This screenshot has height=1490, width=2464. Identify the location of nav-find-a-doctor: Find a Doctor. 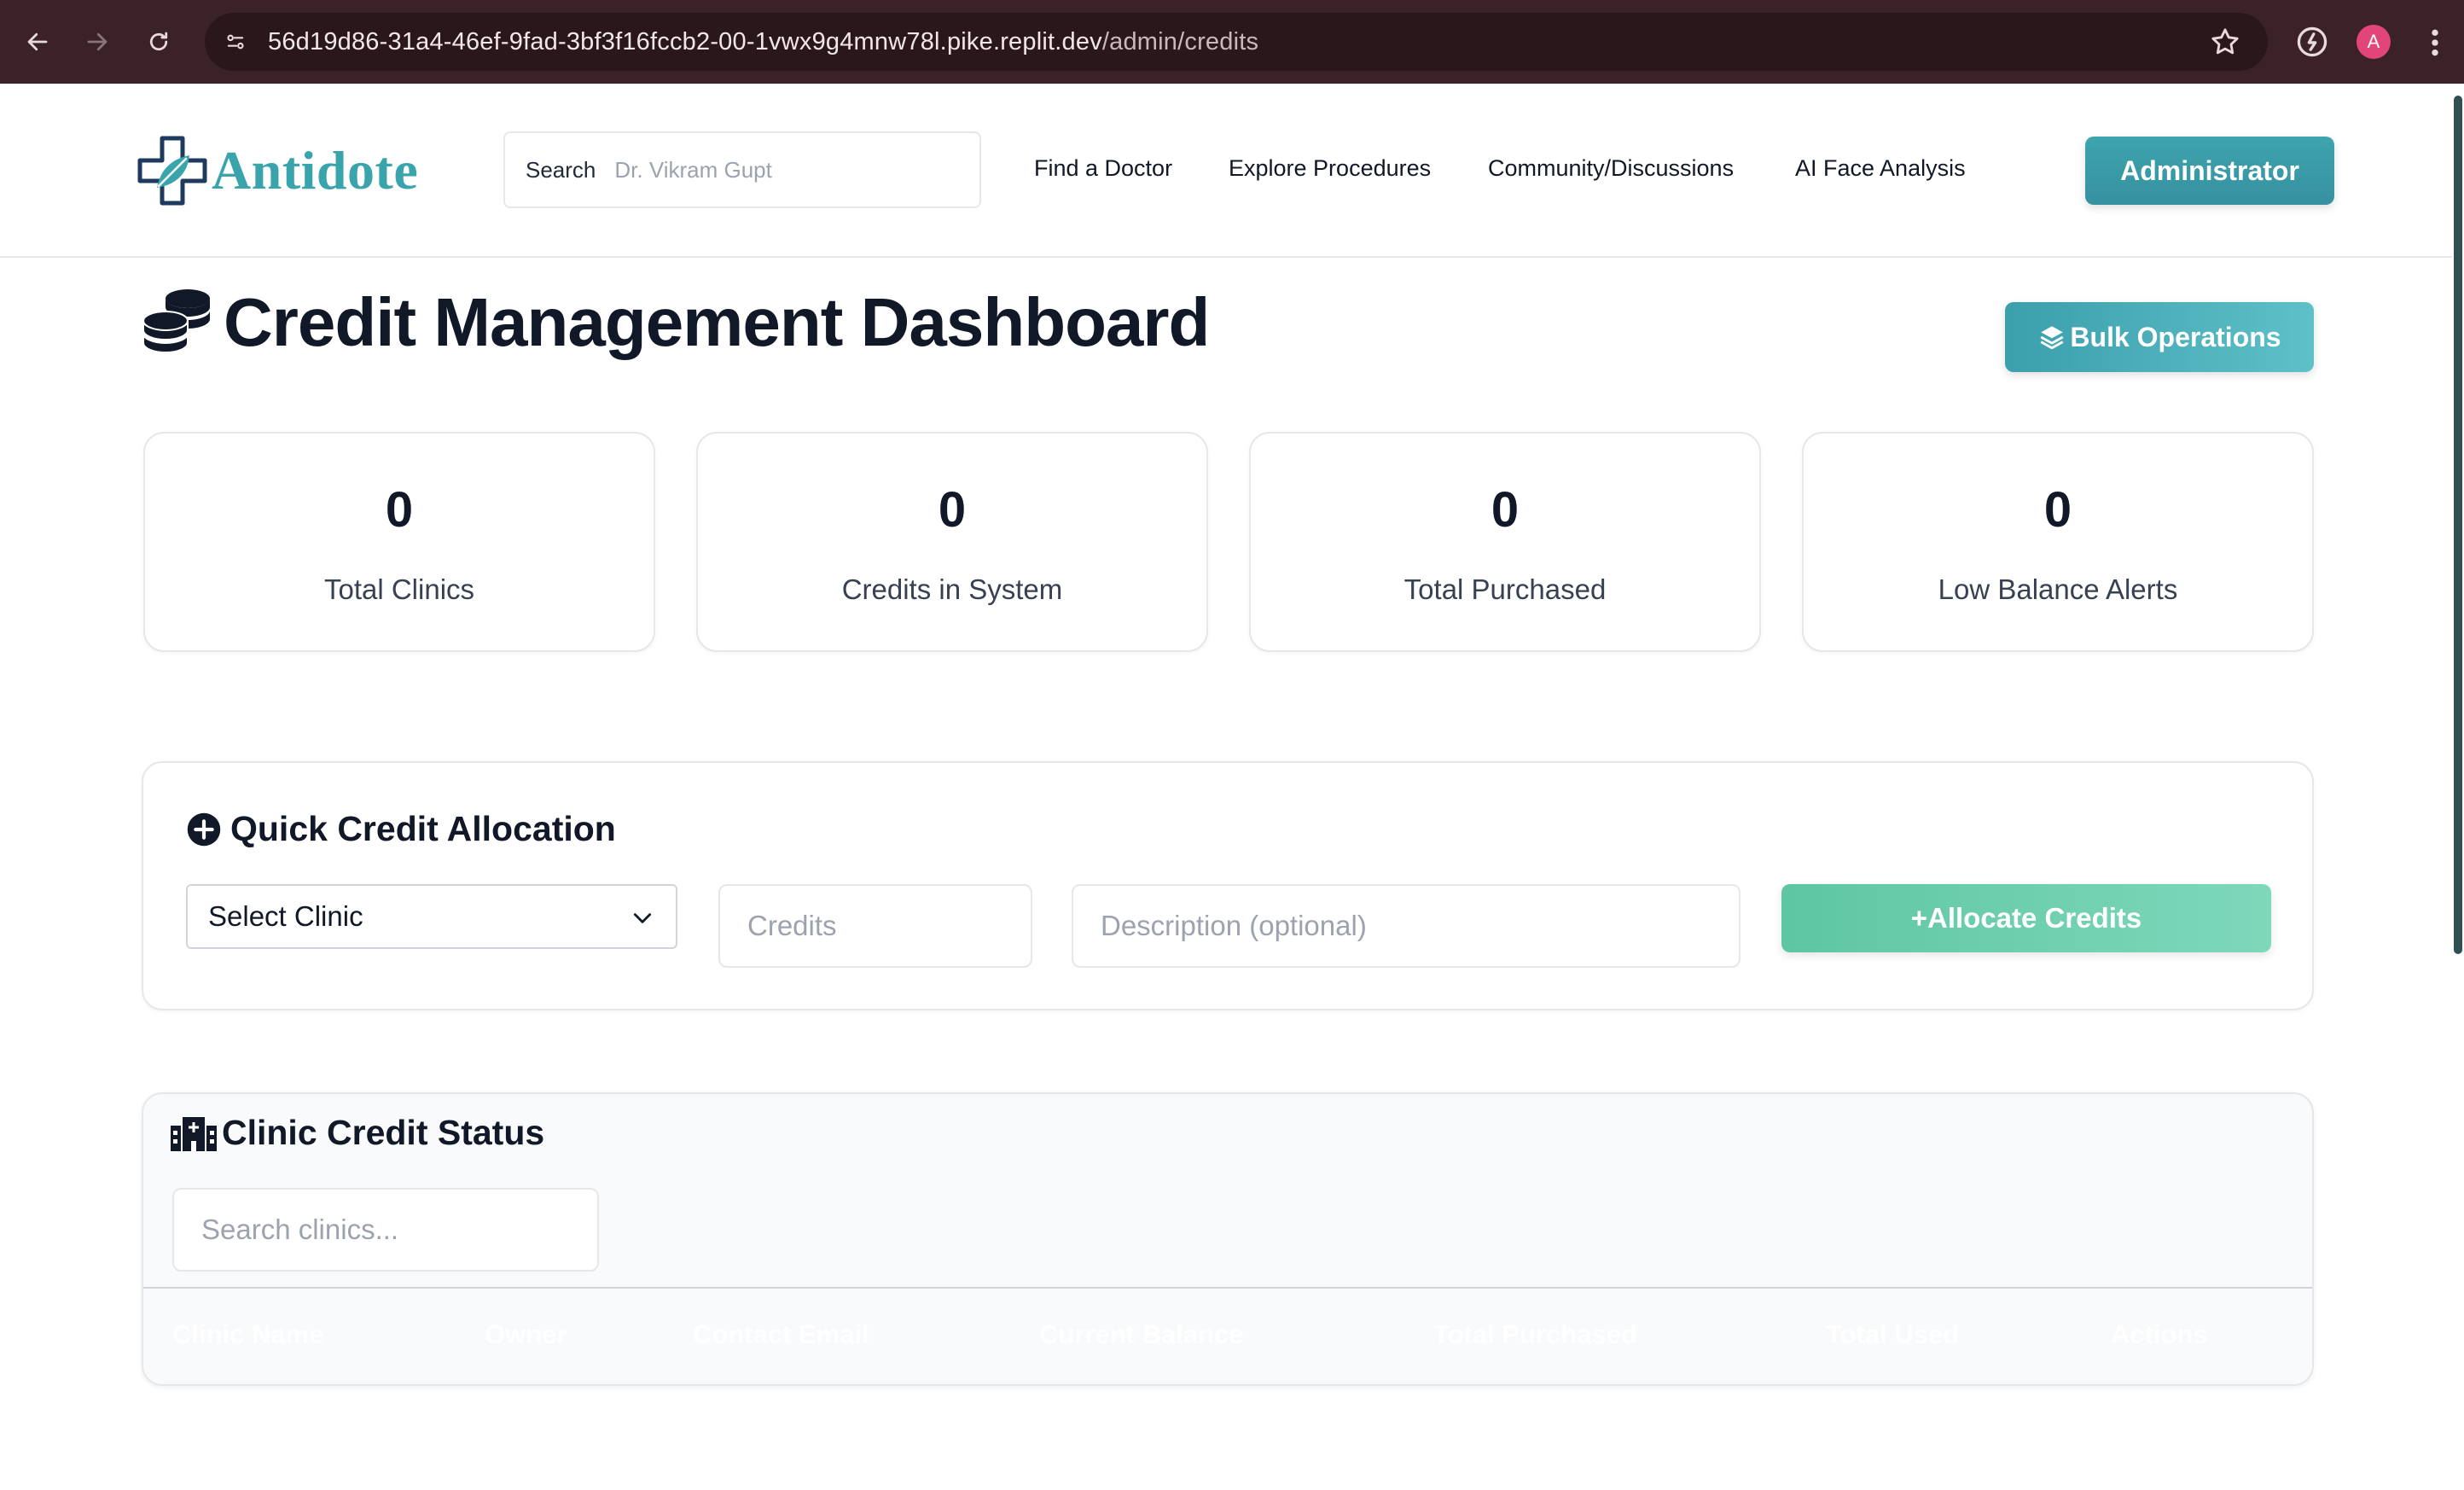
(1103, 168).